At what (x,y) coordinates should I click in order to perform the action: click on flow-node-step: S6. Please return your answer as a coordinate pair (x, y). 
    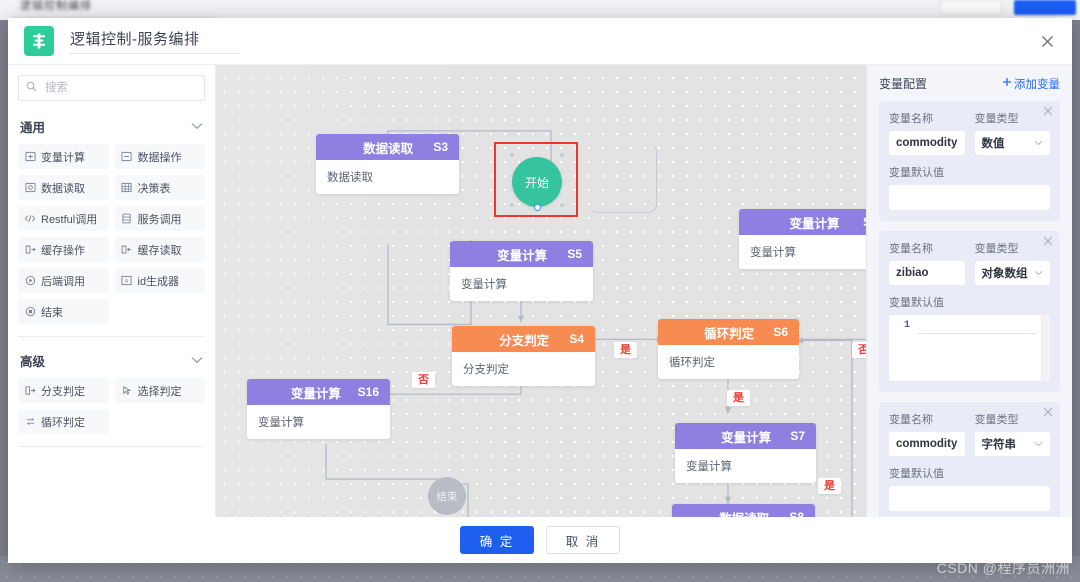
    Looking at the image, I should click on (780, 332).